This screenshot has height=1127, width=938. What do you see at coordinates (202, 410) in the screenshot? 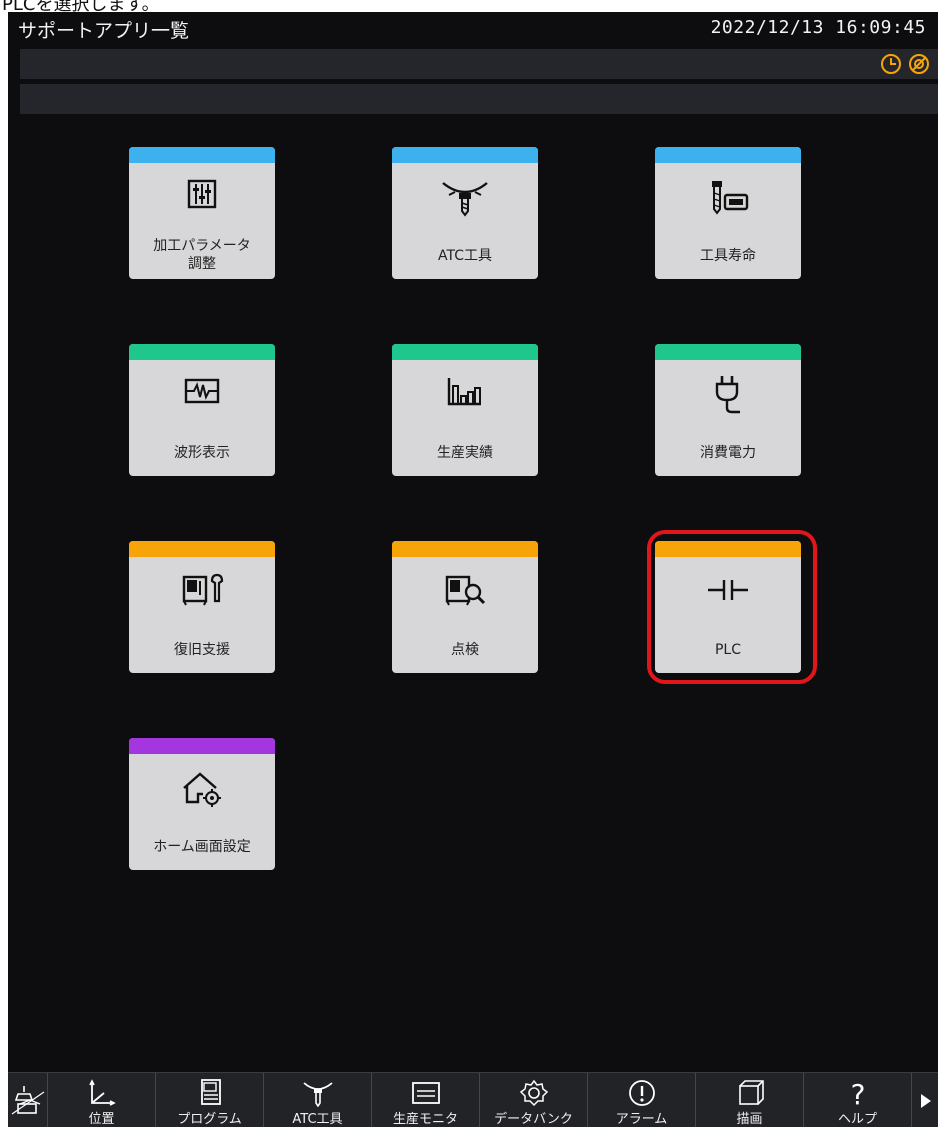
I see `app-tile-waveform: 波形表示` at bounding box center [202, 410].